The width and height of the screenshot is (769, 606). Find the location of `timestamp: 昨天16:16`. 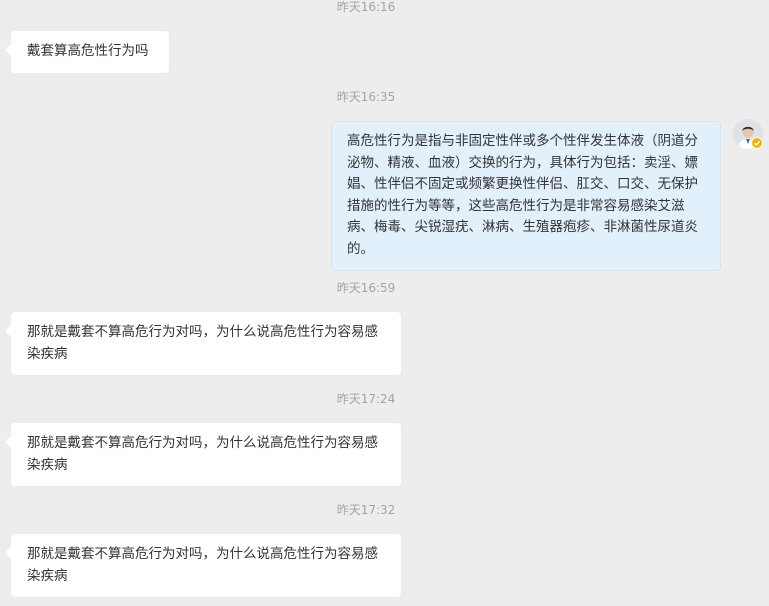

timestamp: 昨天16:16 is located at coordinates (366, 7).